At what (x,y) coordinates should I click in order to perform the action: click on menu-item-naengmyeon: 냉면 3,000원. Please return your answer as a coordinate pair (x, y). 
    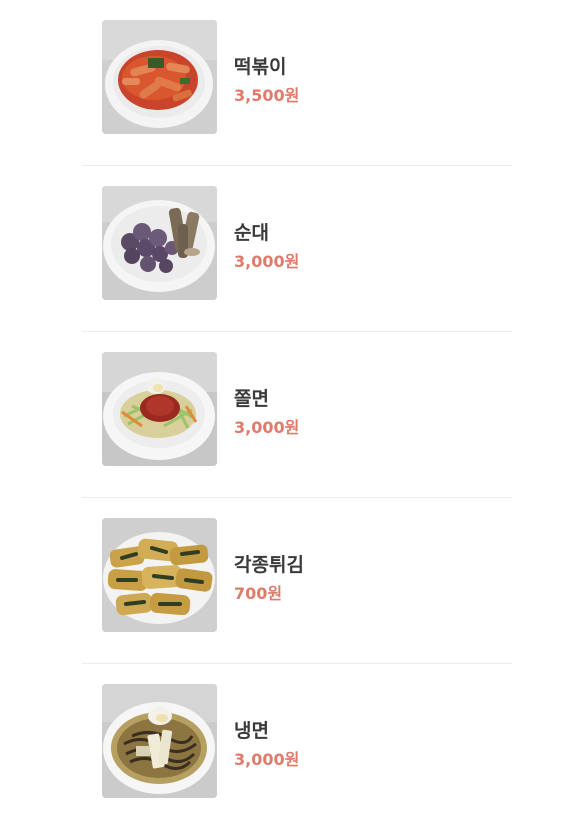
    Looking at the image, I should click on (297, 747).